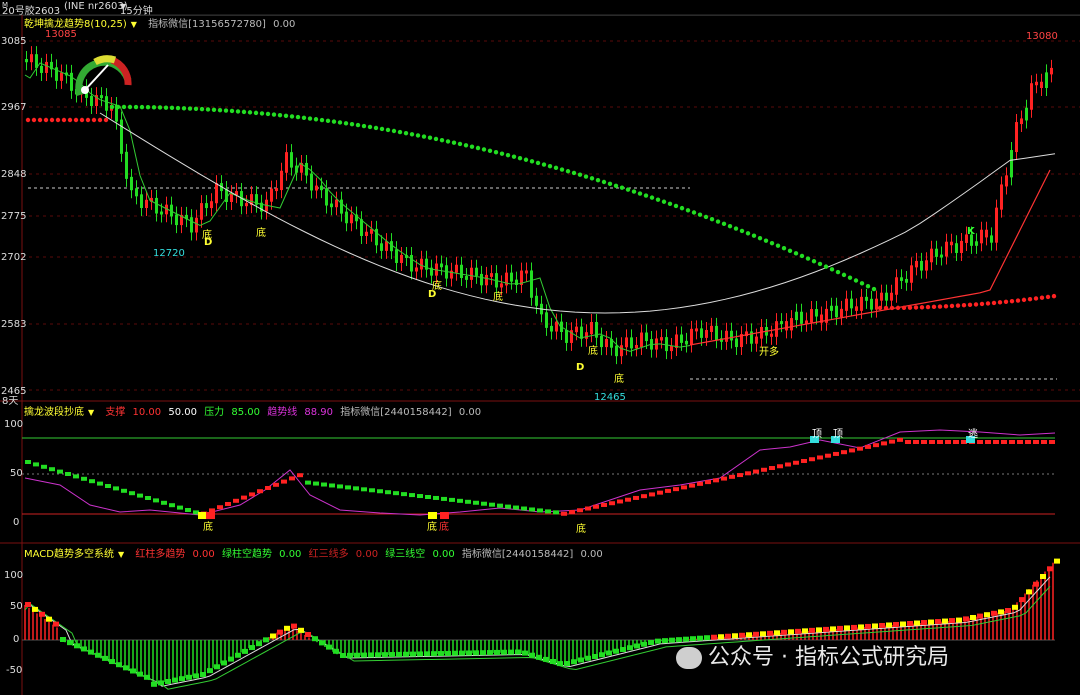  What do you see at coordinates (115, 412) in the screenshot?
I see `support-label: 支撑` at bounding box center [115, 412].